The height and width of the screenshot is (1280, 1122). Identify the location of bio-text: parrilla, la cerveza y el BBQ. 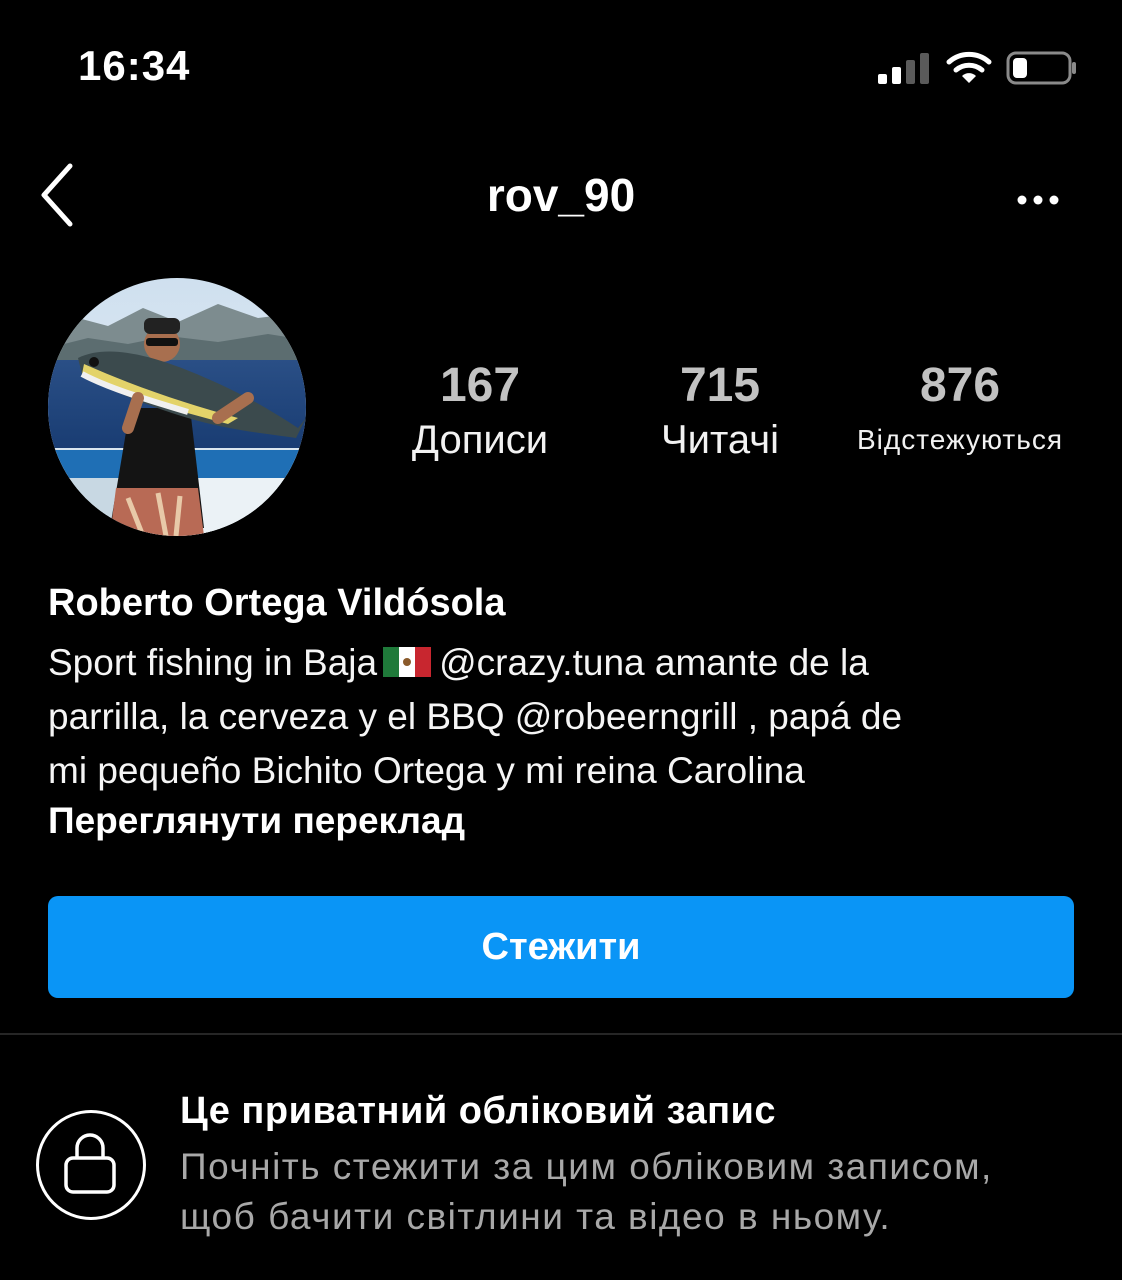
(281, 716).